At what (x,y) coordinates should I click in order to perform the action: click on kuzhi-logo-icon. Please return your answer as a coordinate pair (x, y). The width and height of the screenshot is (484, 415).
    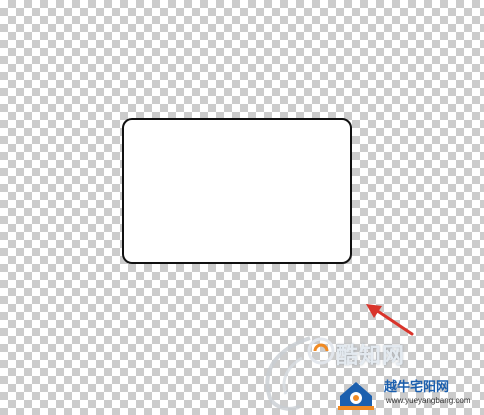
    Looking at the image, I should click on (321, 351).